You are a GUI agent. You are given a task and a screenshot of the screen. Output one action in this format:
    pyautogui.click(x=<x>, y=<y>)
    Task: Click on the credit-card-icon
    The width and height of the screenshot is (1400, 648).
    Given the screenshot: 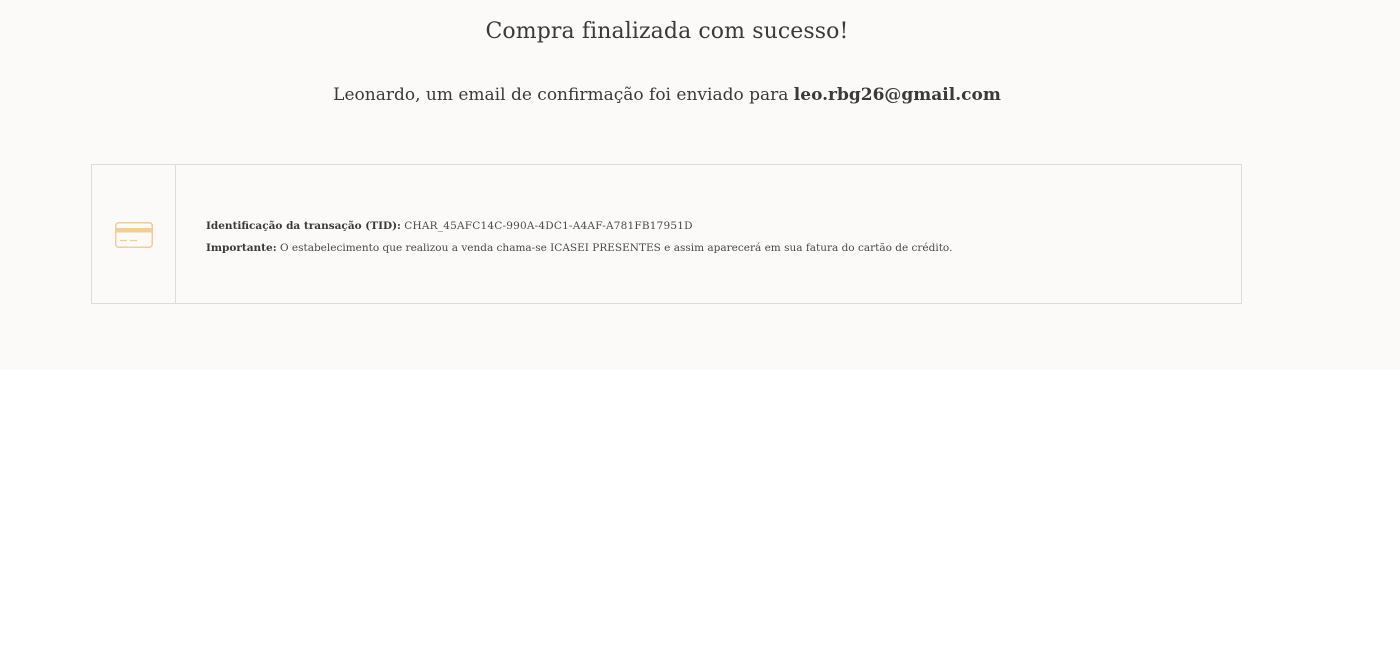 What is the action you would take?
    pyautogui.click(x=134, y=235)
    